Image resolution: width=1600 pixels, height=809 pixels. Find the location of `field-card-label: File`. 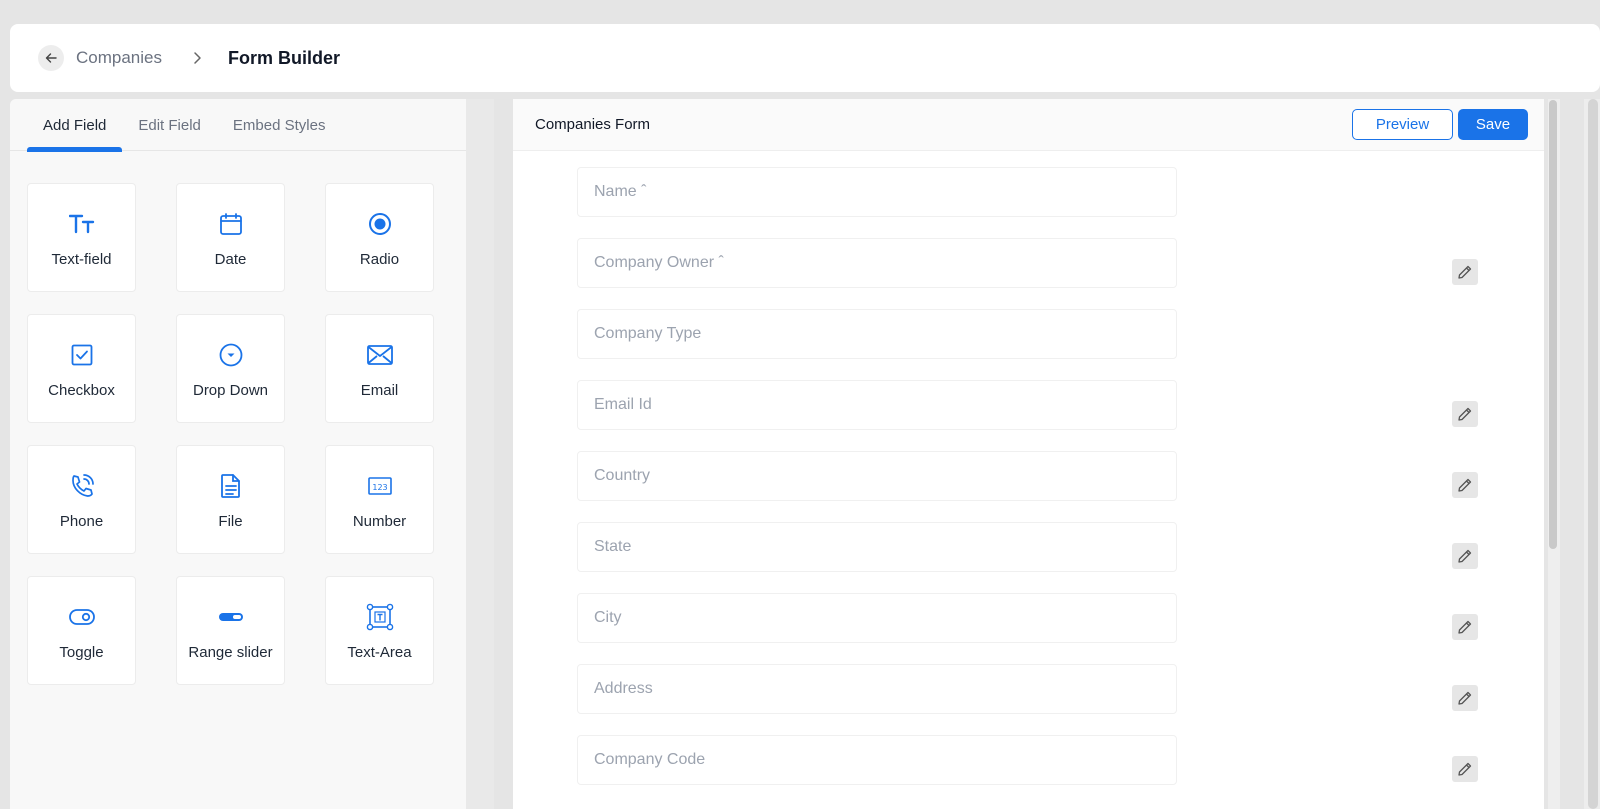

field-card-label: File is located at coordinates (230, 521).